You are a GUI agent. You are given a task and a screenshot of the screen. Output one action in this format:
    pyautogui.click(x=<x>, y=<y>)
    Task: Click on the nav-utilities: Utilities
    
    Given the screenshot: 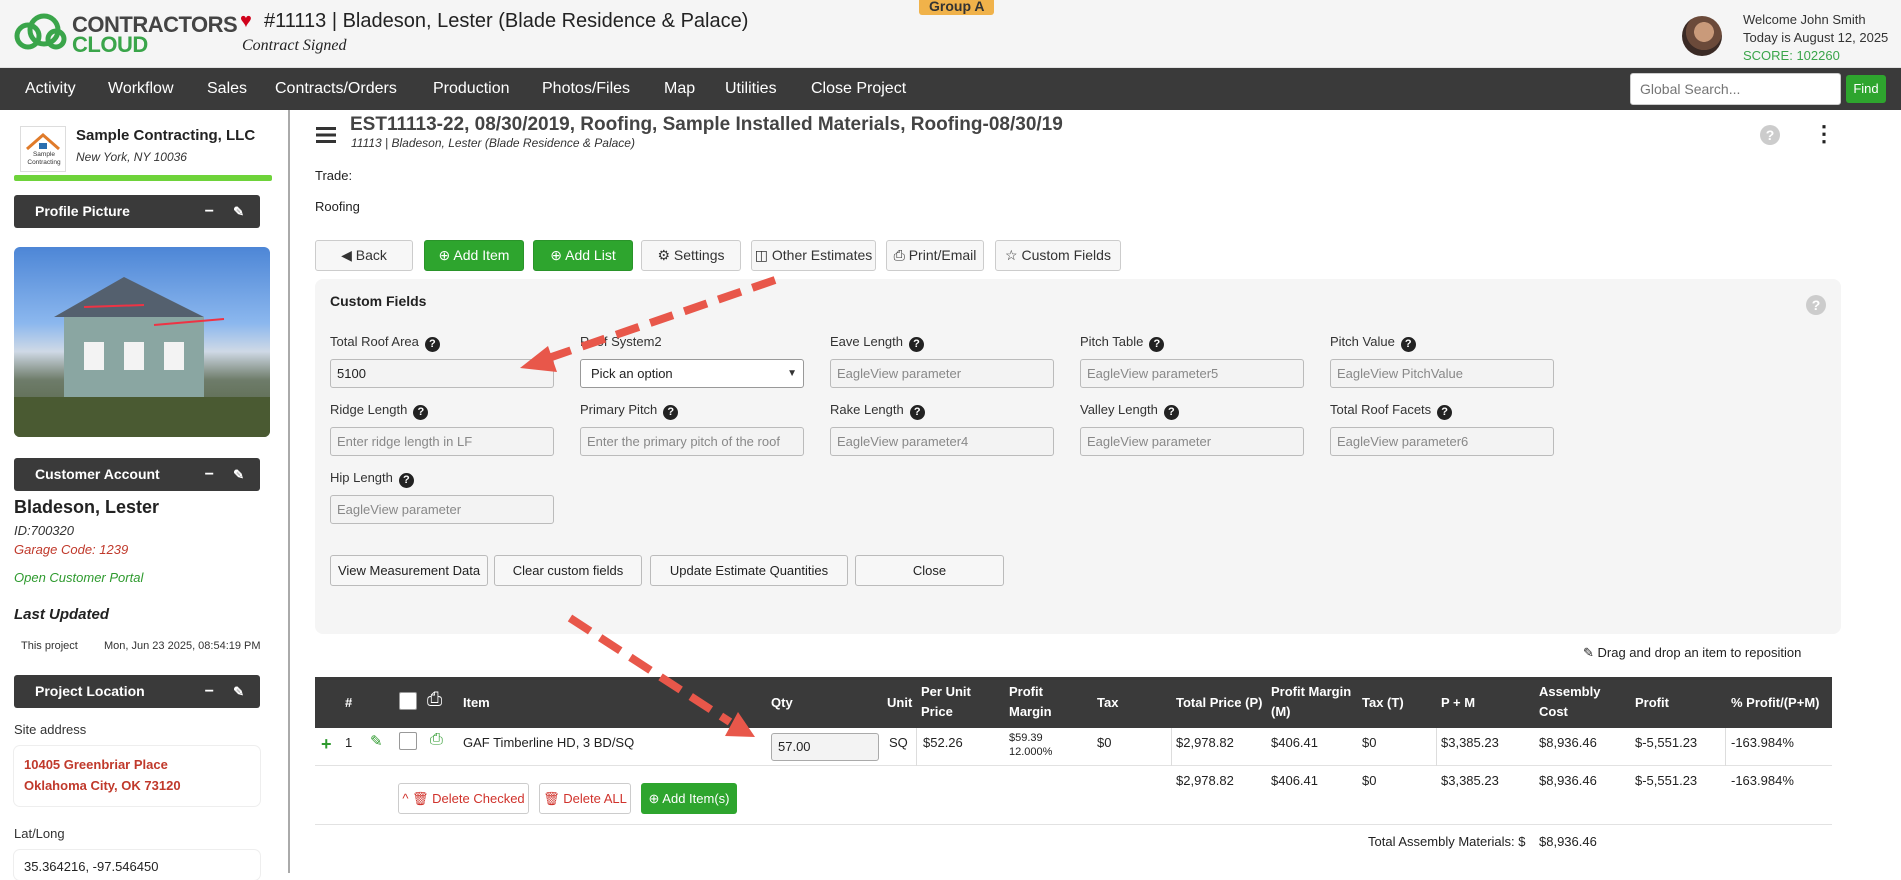 What is the action you would take?
    pyautogui.click(x=751, y=89)
    